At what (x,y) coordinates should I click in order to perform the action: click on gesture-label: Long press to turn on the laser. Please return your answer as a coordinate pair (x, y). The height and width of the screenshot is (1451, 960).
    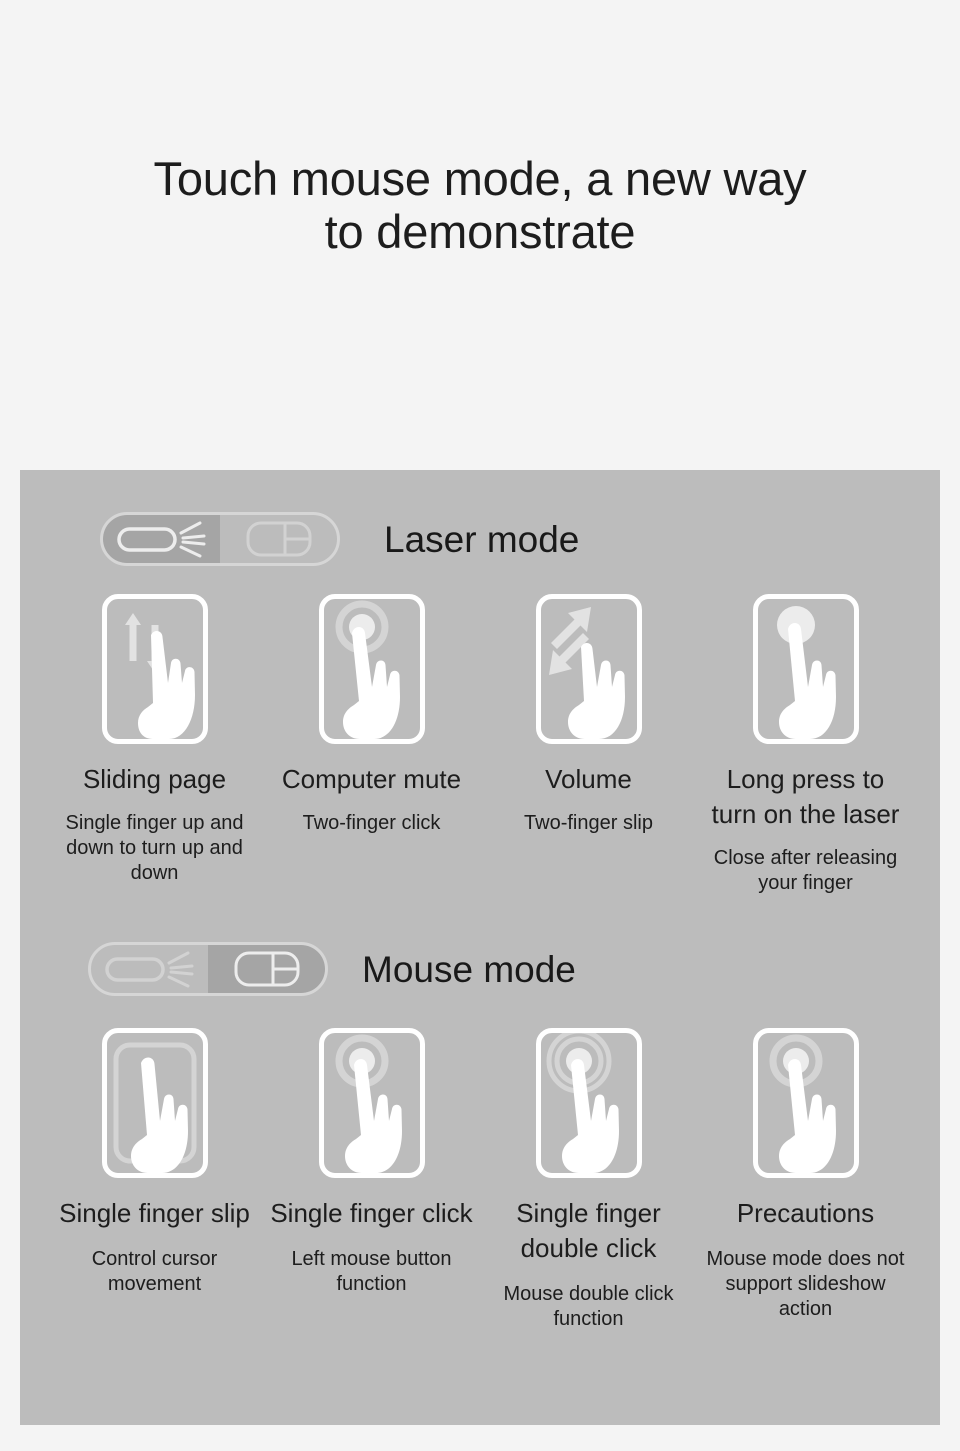
    Looking at the image, I should click on (805, 796).